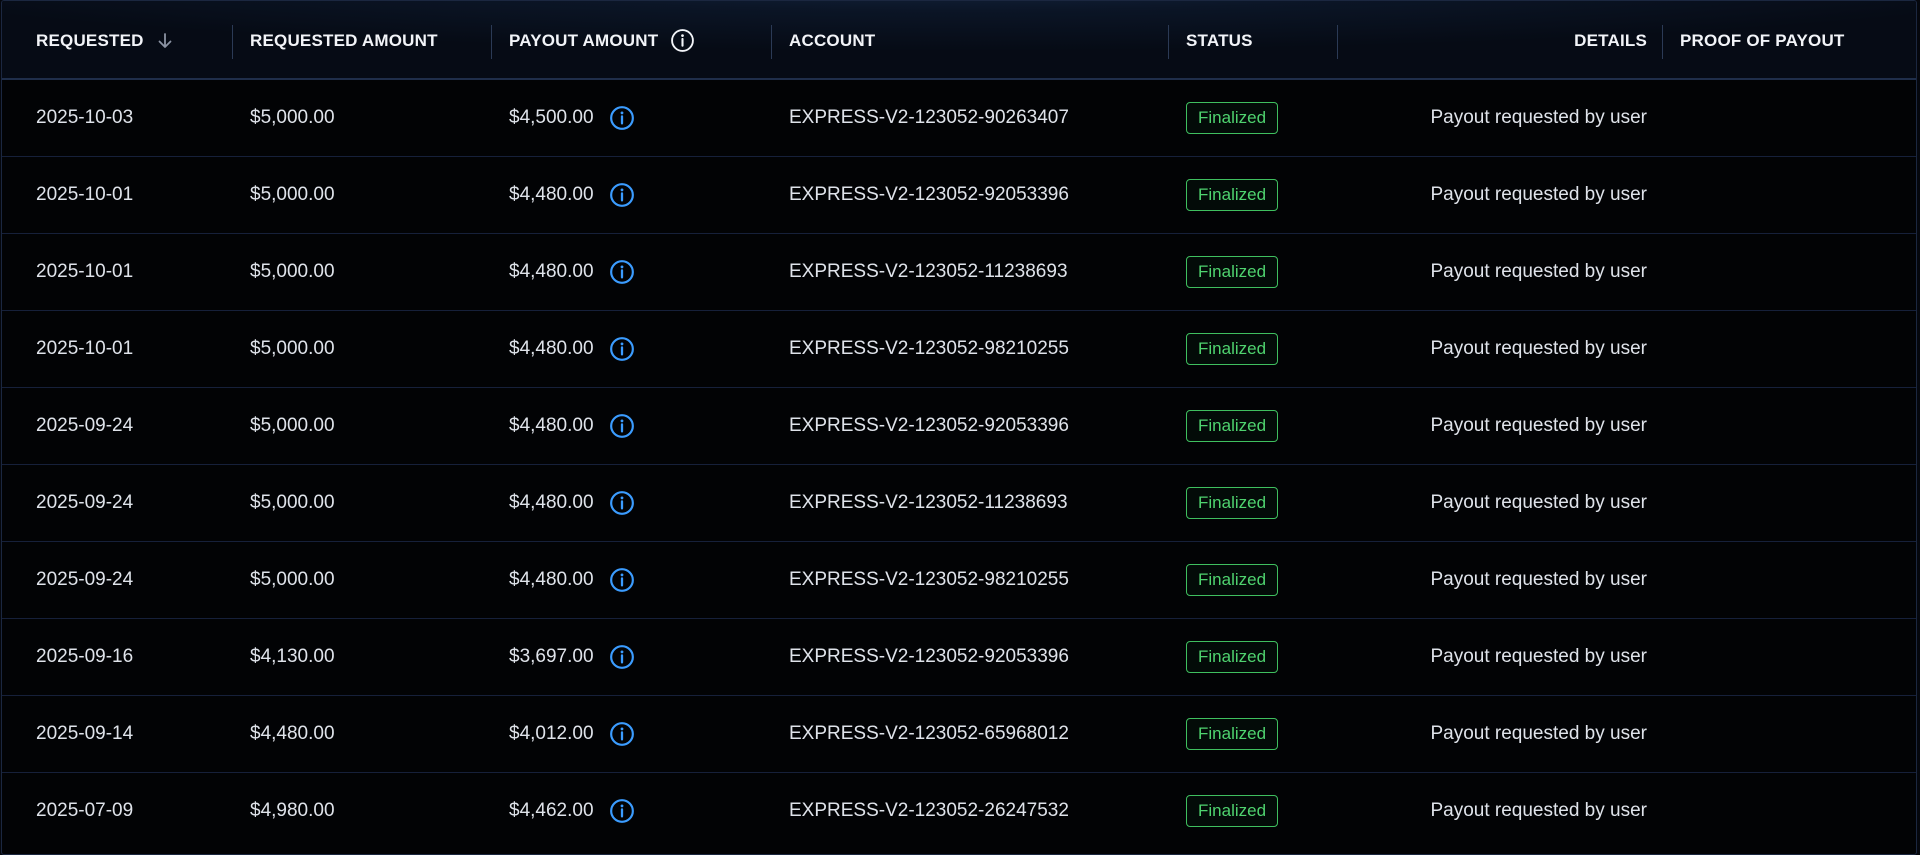 The width and height of the screenshot is (1920, 855). I want to click on column-header-requested: REQUESTED, so click(105, 40).